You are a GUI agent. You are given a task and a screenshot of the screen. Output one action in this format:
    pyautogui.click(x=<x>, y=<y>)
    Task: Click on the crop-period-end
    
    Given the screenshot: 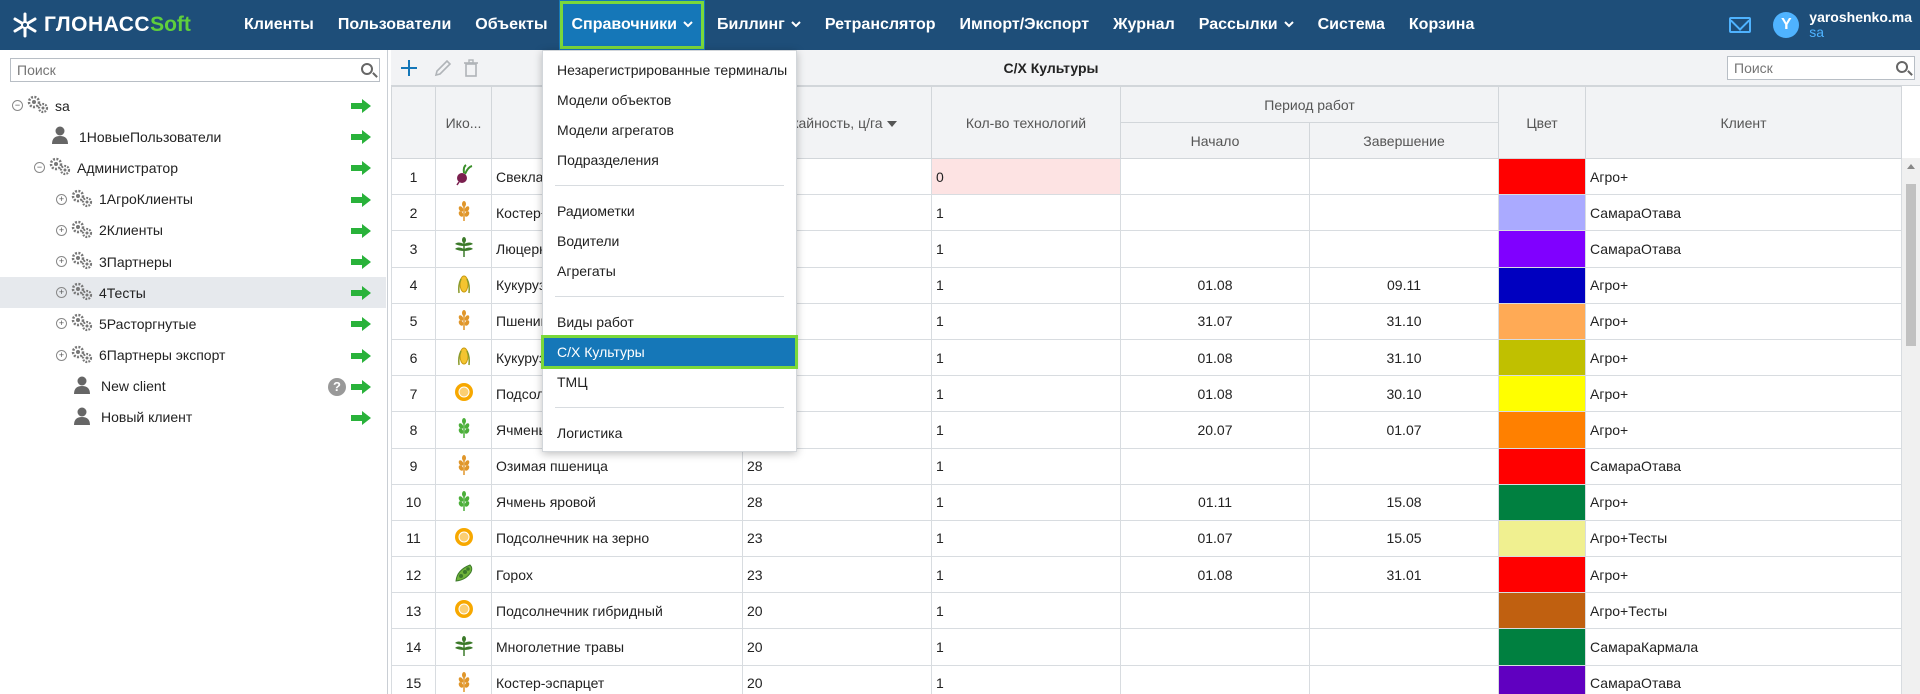 What is the action you would take?
    pyautogui.click(x=1404, y=176)
    